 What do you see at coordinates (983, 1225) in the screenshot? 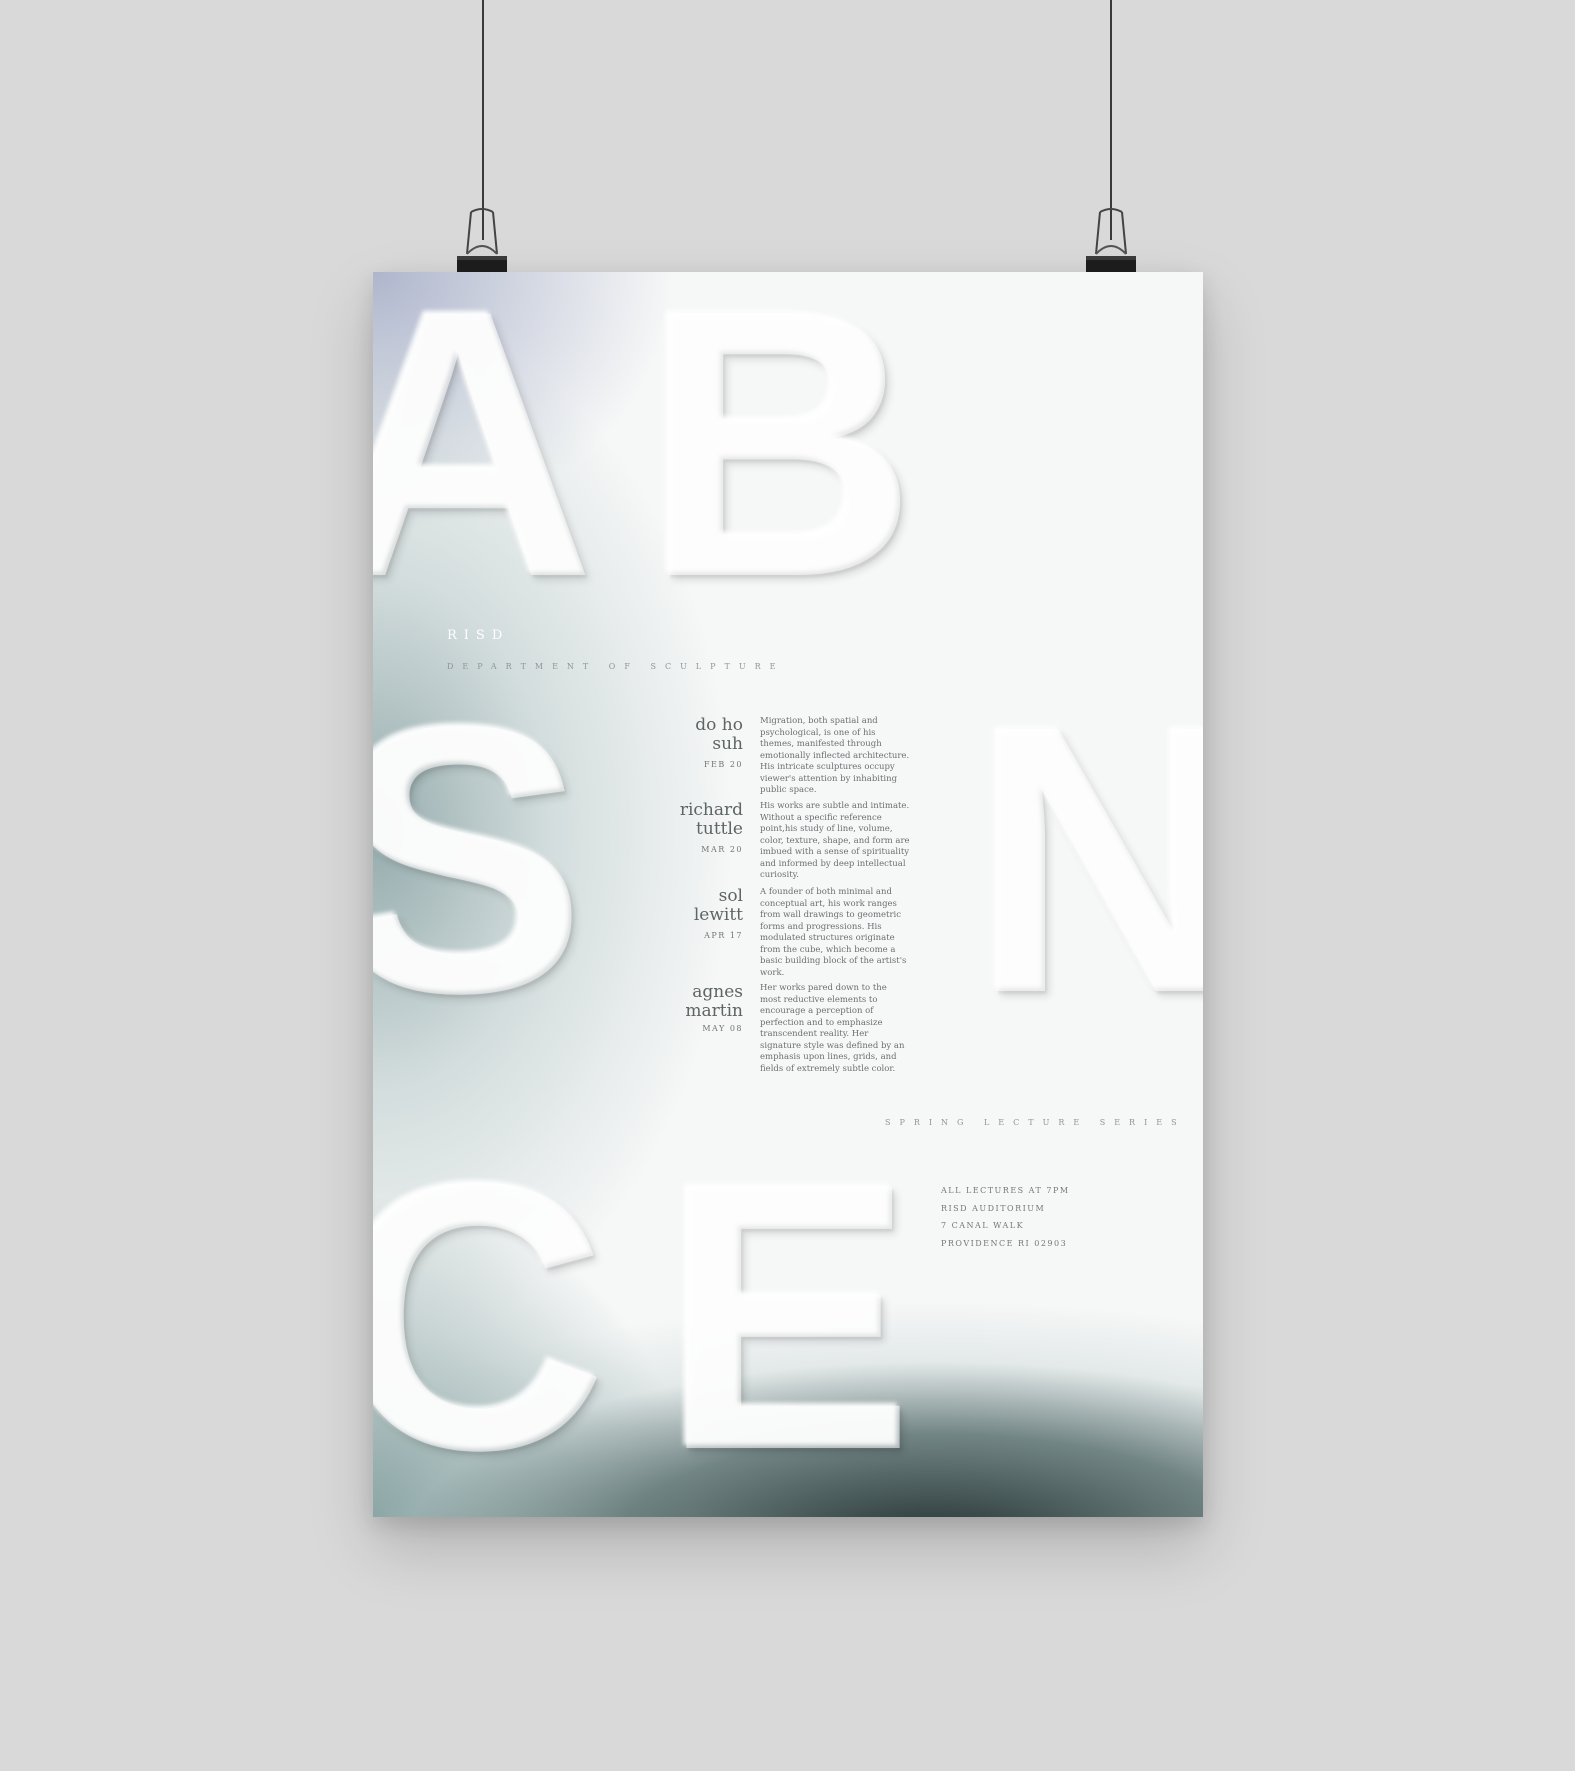
I see `venue-line-street: 7 CANAL WALK` at bounding box center [983, 1225].